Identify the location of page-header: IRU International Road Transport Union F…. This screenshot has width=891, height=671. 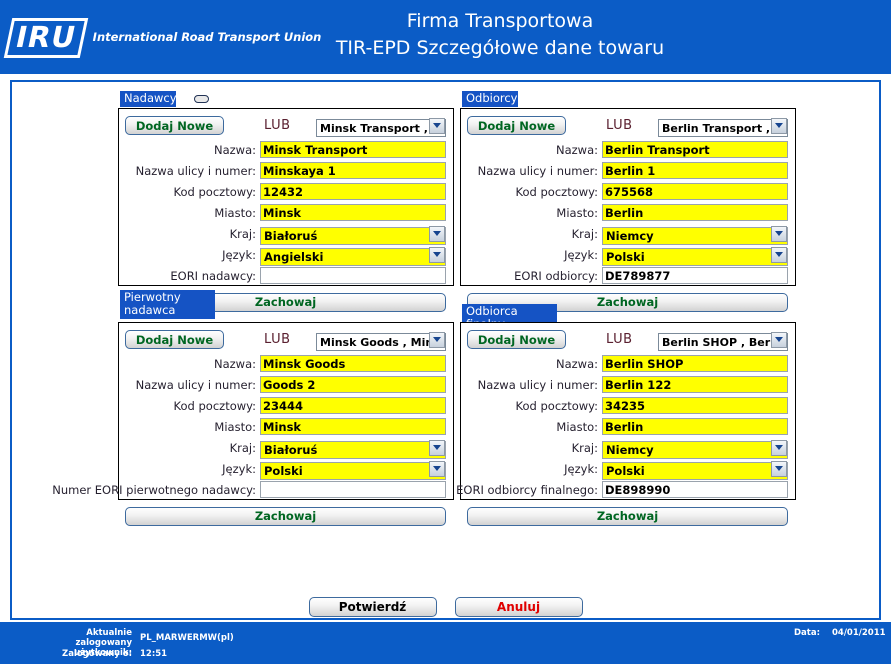
(445, 37).